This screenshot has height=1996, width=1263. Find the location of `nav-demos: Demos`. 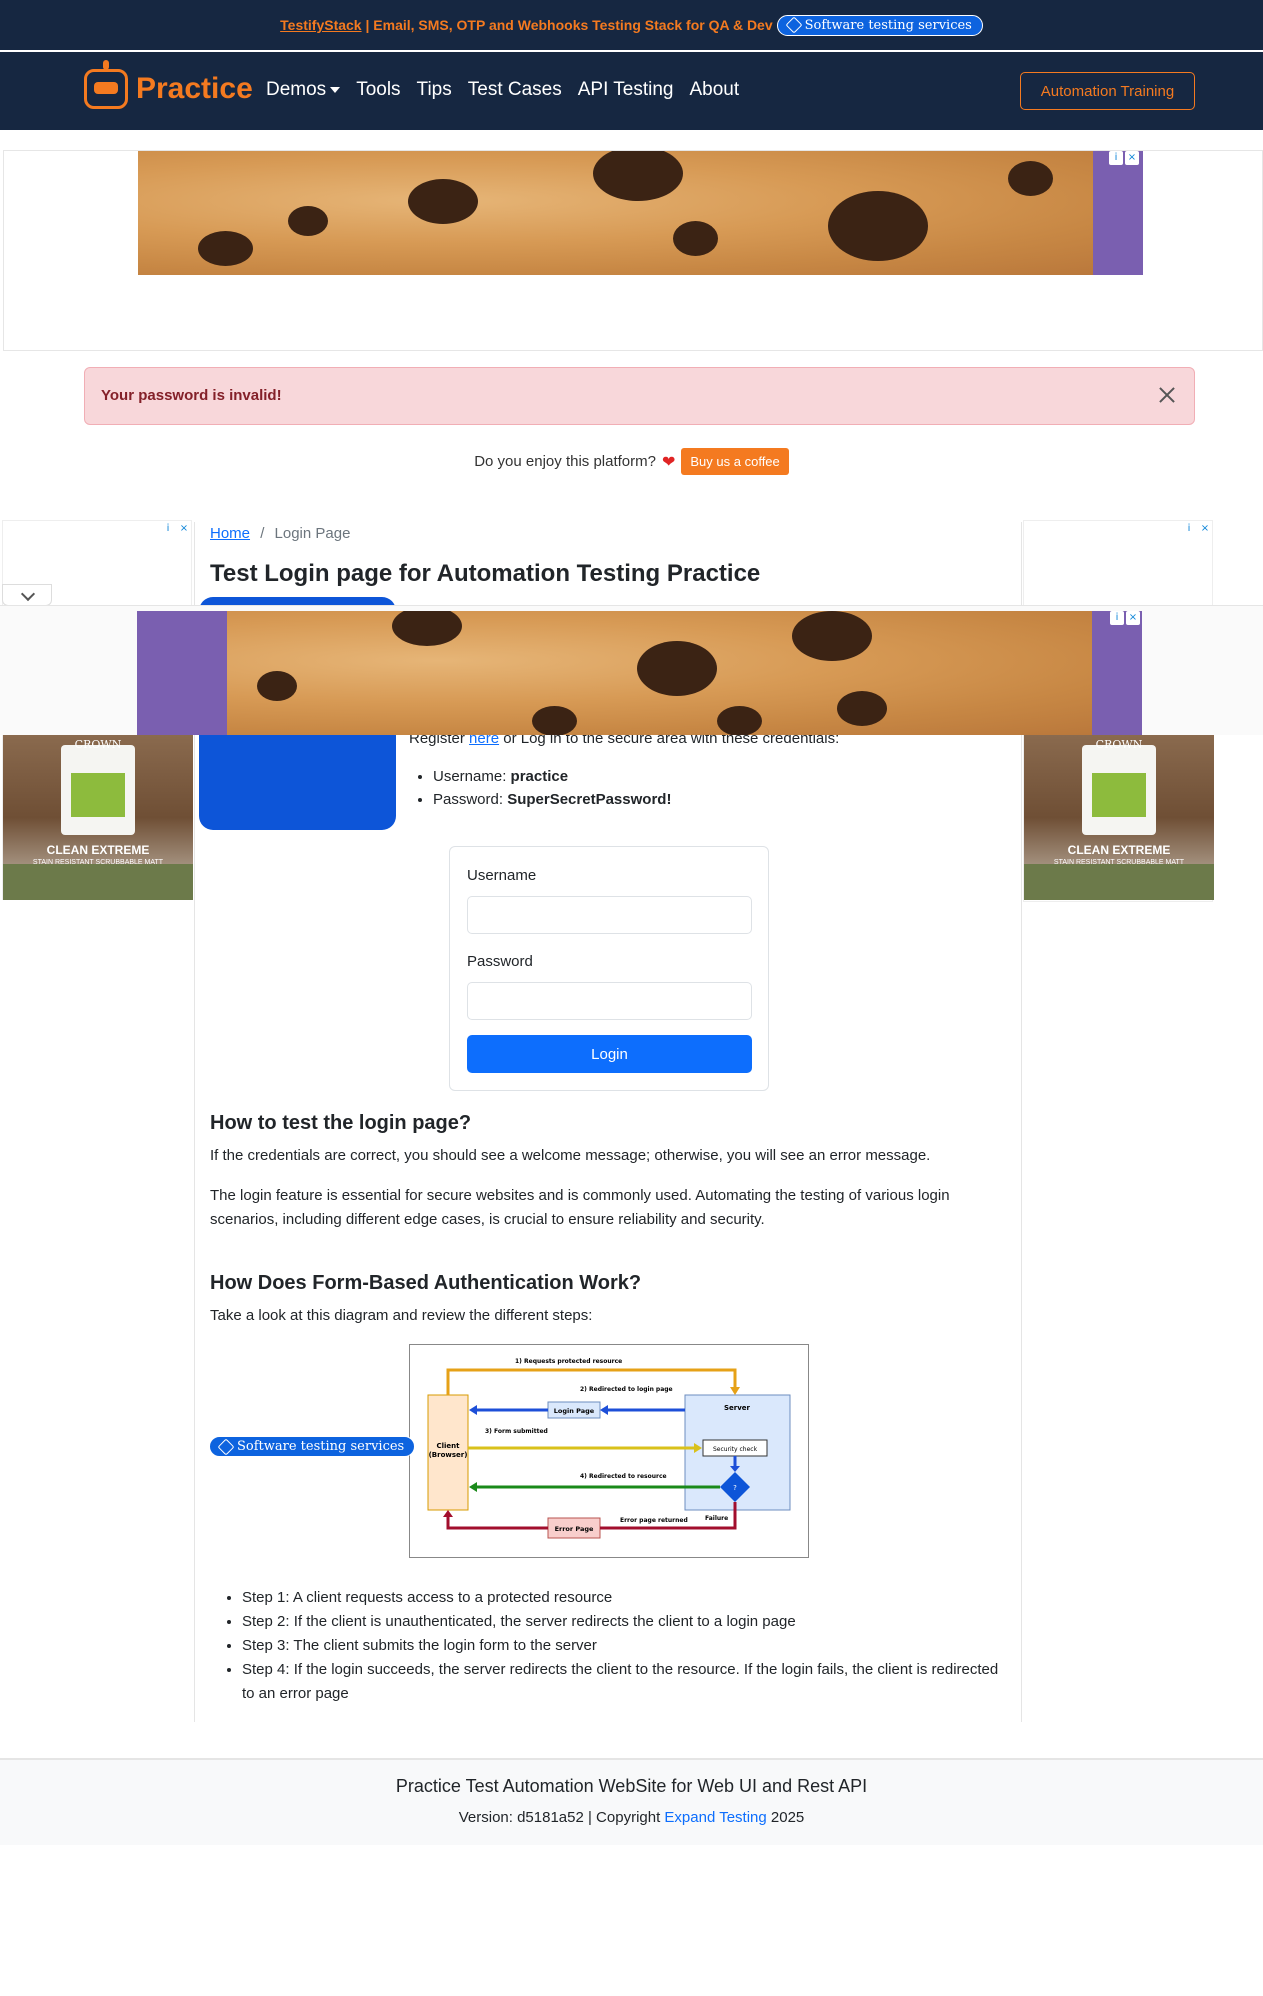

nav-demos: Demos is located at coordinates (303, 90).